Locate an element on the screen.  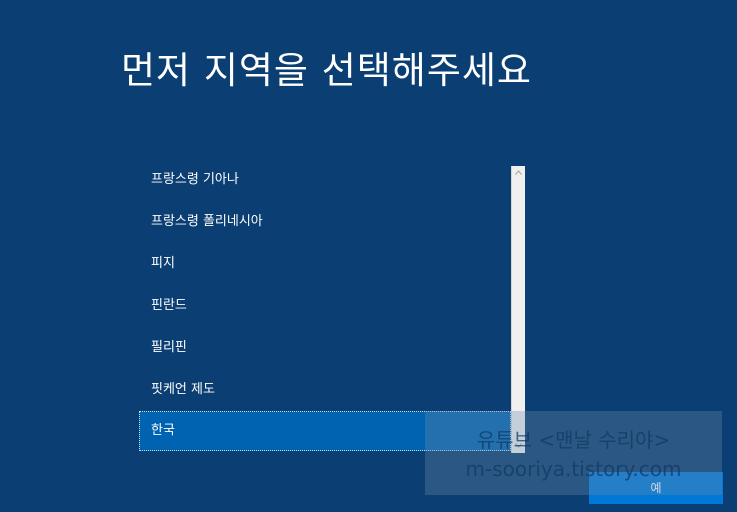
list-item-region: 피지 is located at coordinates (325, 264).